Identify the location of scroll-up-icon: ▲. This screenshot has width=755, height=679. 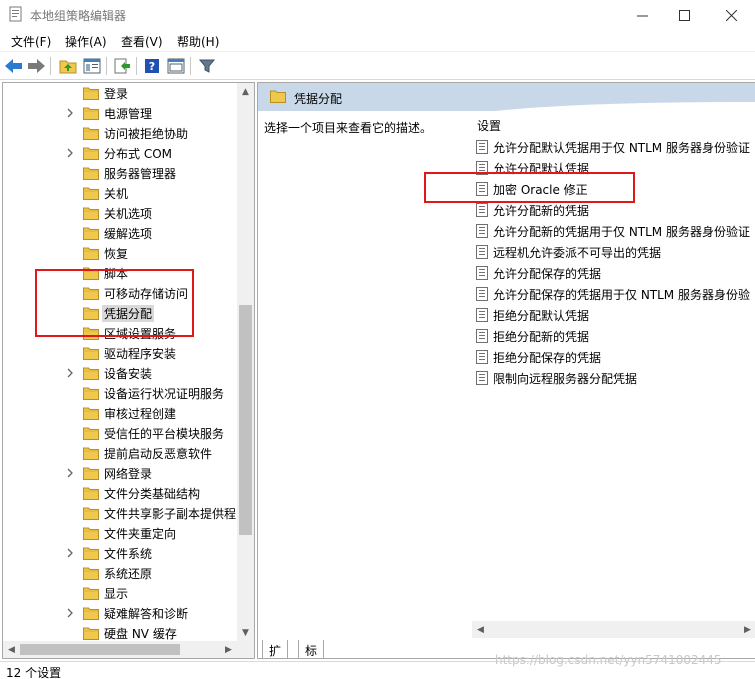
(245, 91).